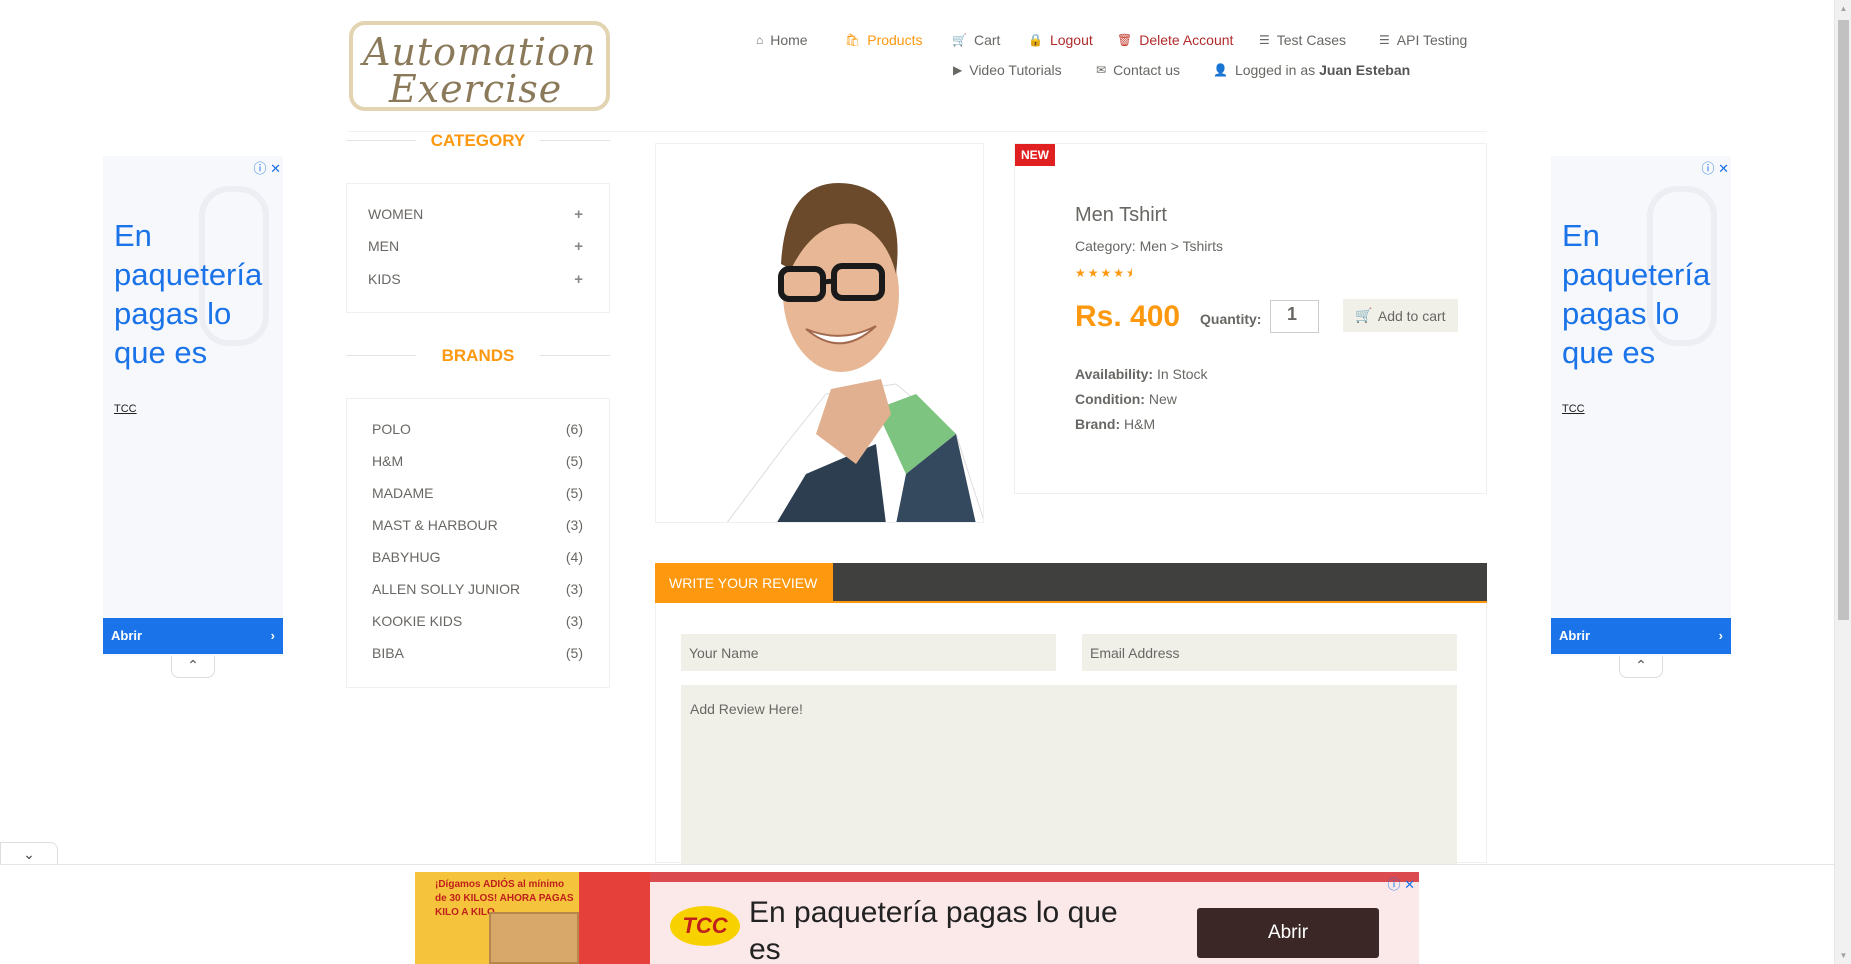  Describe the element at coordinates (1302, 40) in the screenshot. I see `nav-test-cases: ☰ Test Cases` at that location.